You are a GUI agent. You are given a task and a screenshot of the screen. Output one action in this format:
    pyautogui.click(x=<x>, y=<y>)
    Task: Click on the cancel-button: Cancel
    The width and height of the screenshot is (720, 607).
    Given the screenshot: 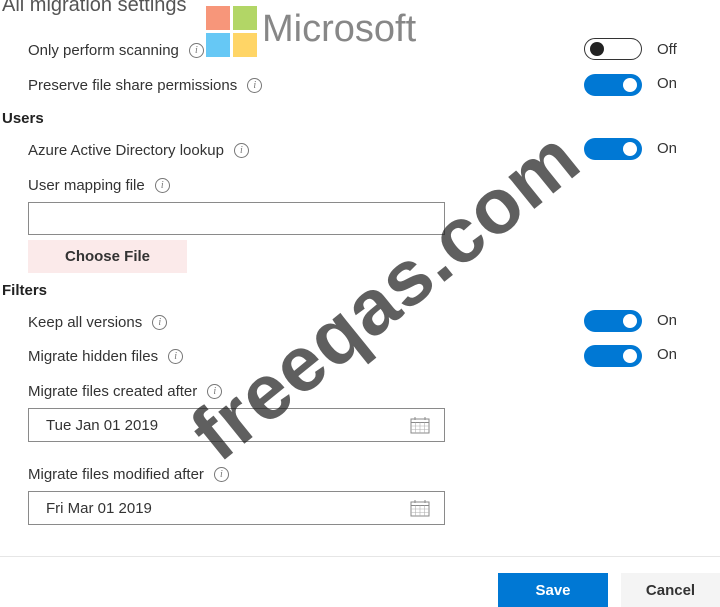 What is the action you would take?
    pyautogui.click(x=670, y=590)
    